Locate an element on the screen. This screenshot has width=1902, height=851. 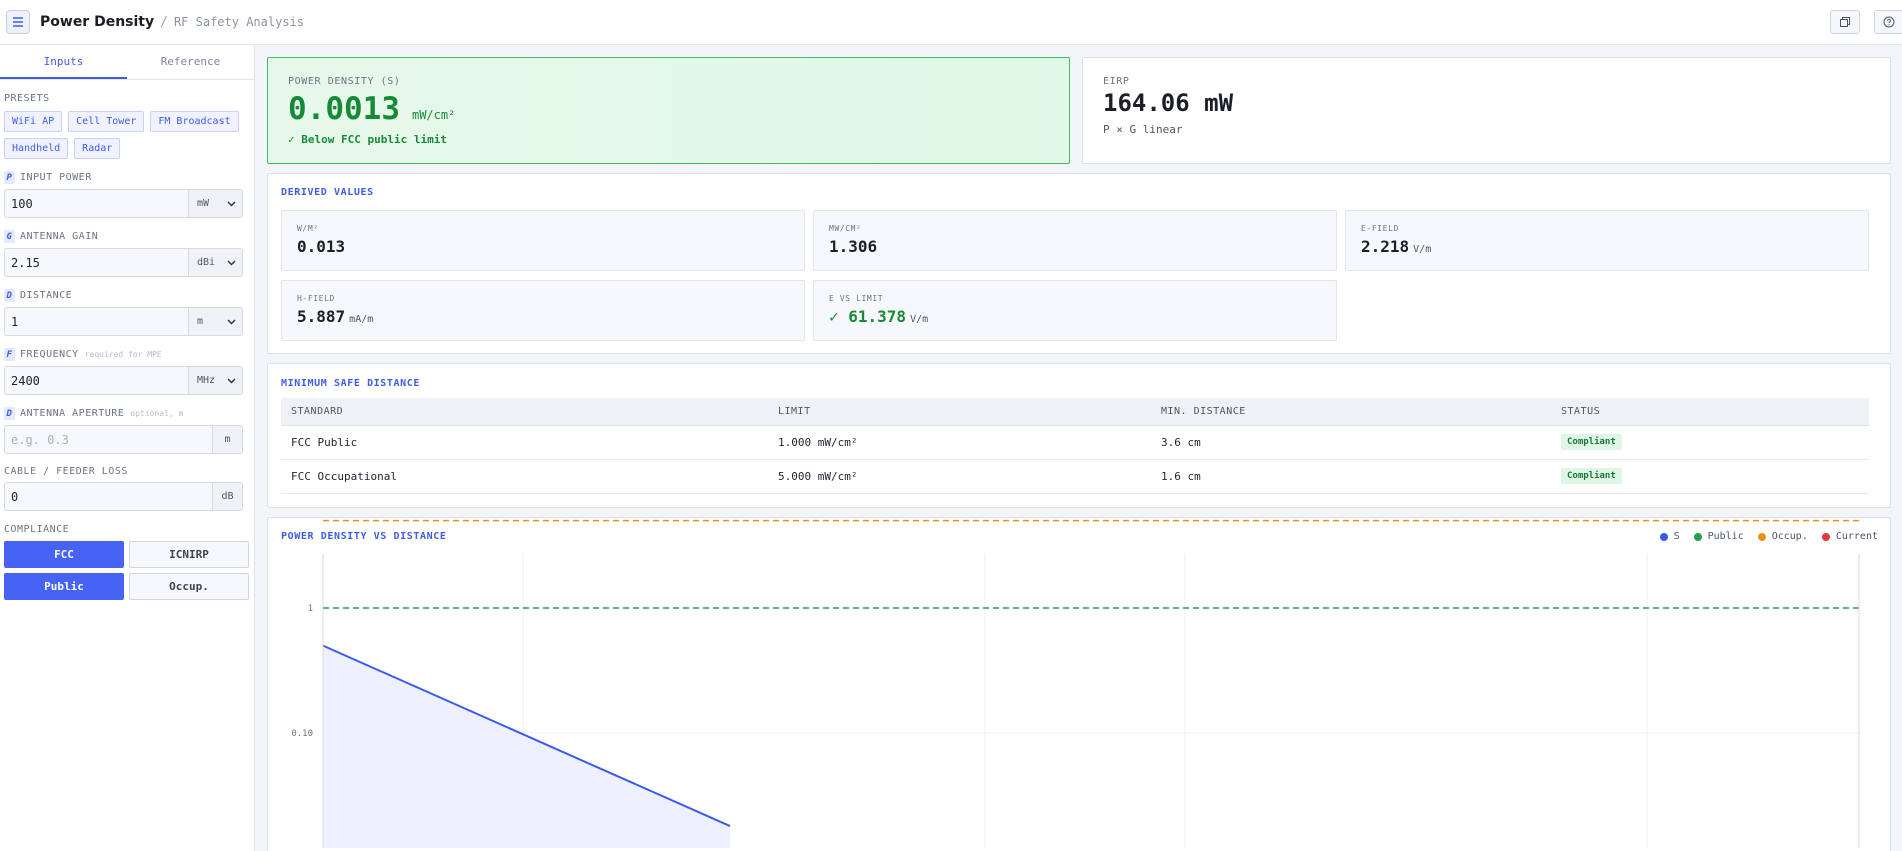
help-button is located at coordinates (1888, 22).